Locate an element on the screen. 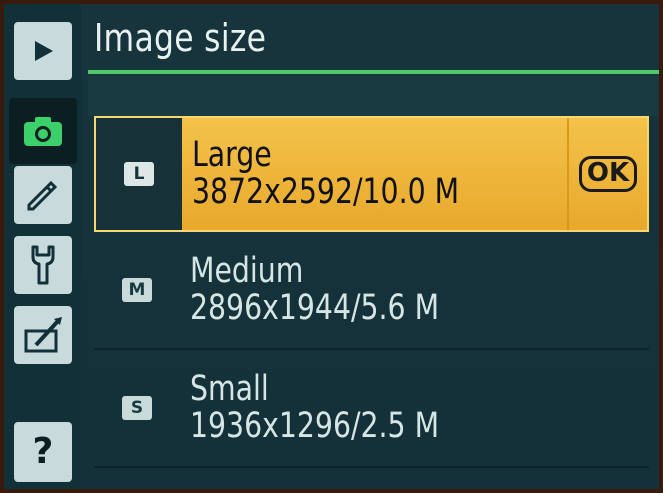 Image resolution: width=663 pixels, height=493 pixels. tab-retouch is located at coordinates (43, 335).